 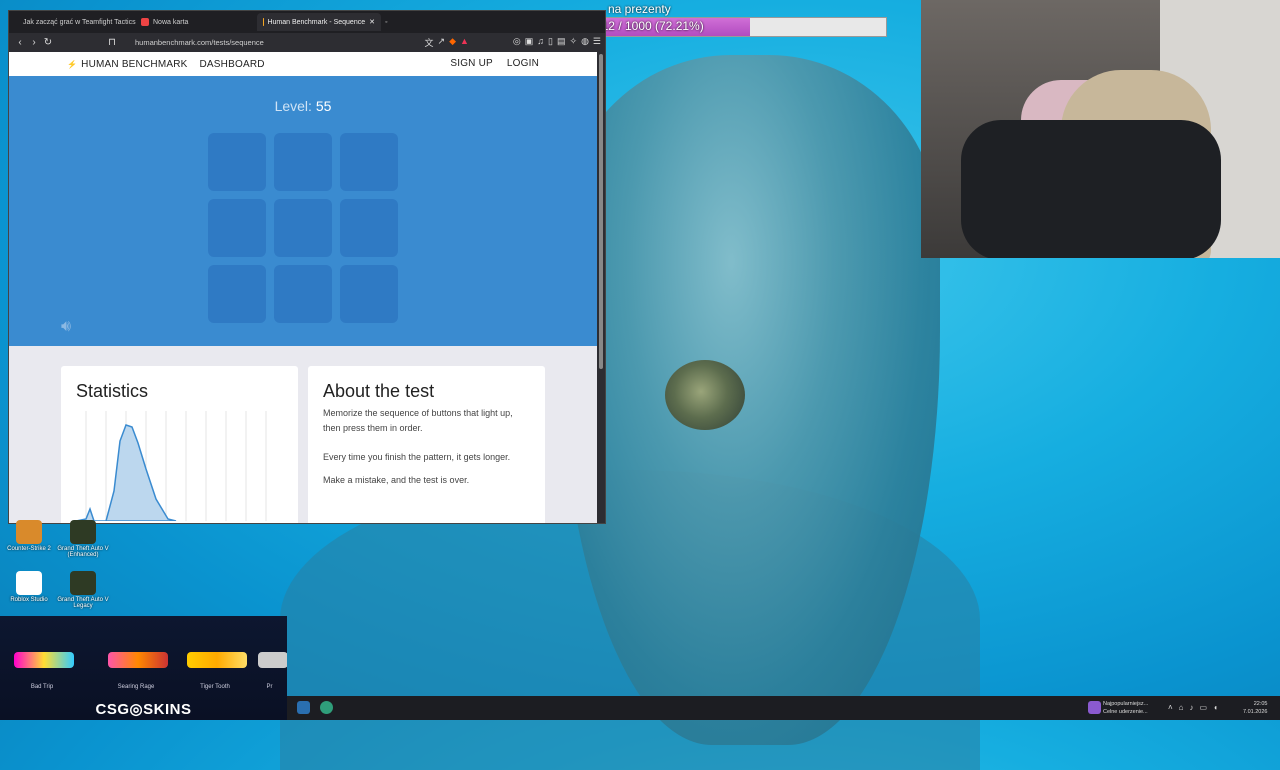 I want to click on distribution-curve, so click(x=126, y=473).